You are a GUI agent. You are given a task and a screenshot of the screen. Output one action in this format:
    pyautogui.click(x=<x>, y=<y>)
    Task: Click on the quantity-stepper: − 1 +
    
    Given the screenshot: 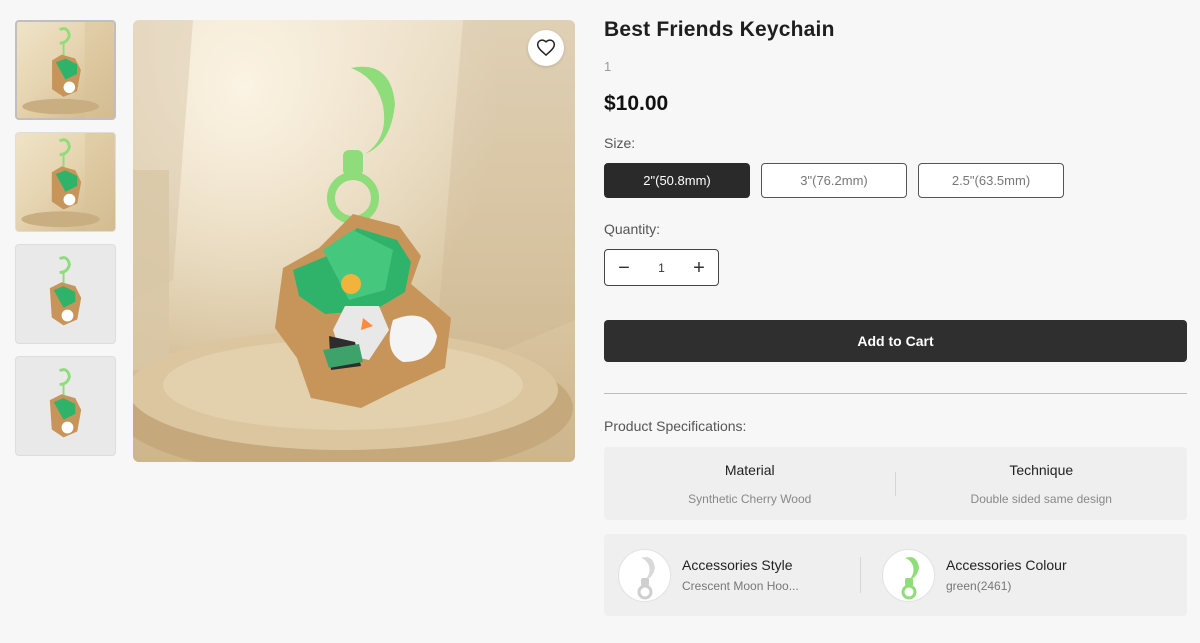 What is the action you would take?
    pyautogui.click(x=661, y=267)
    